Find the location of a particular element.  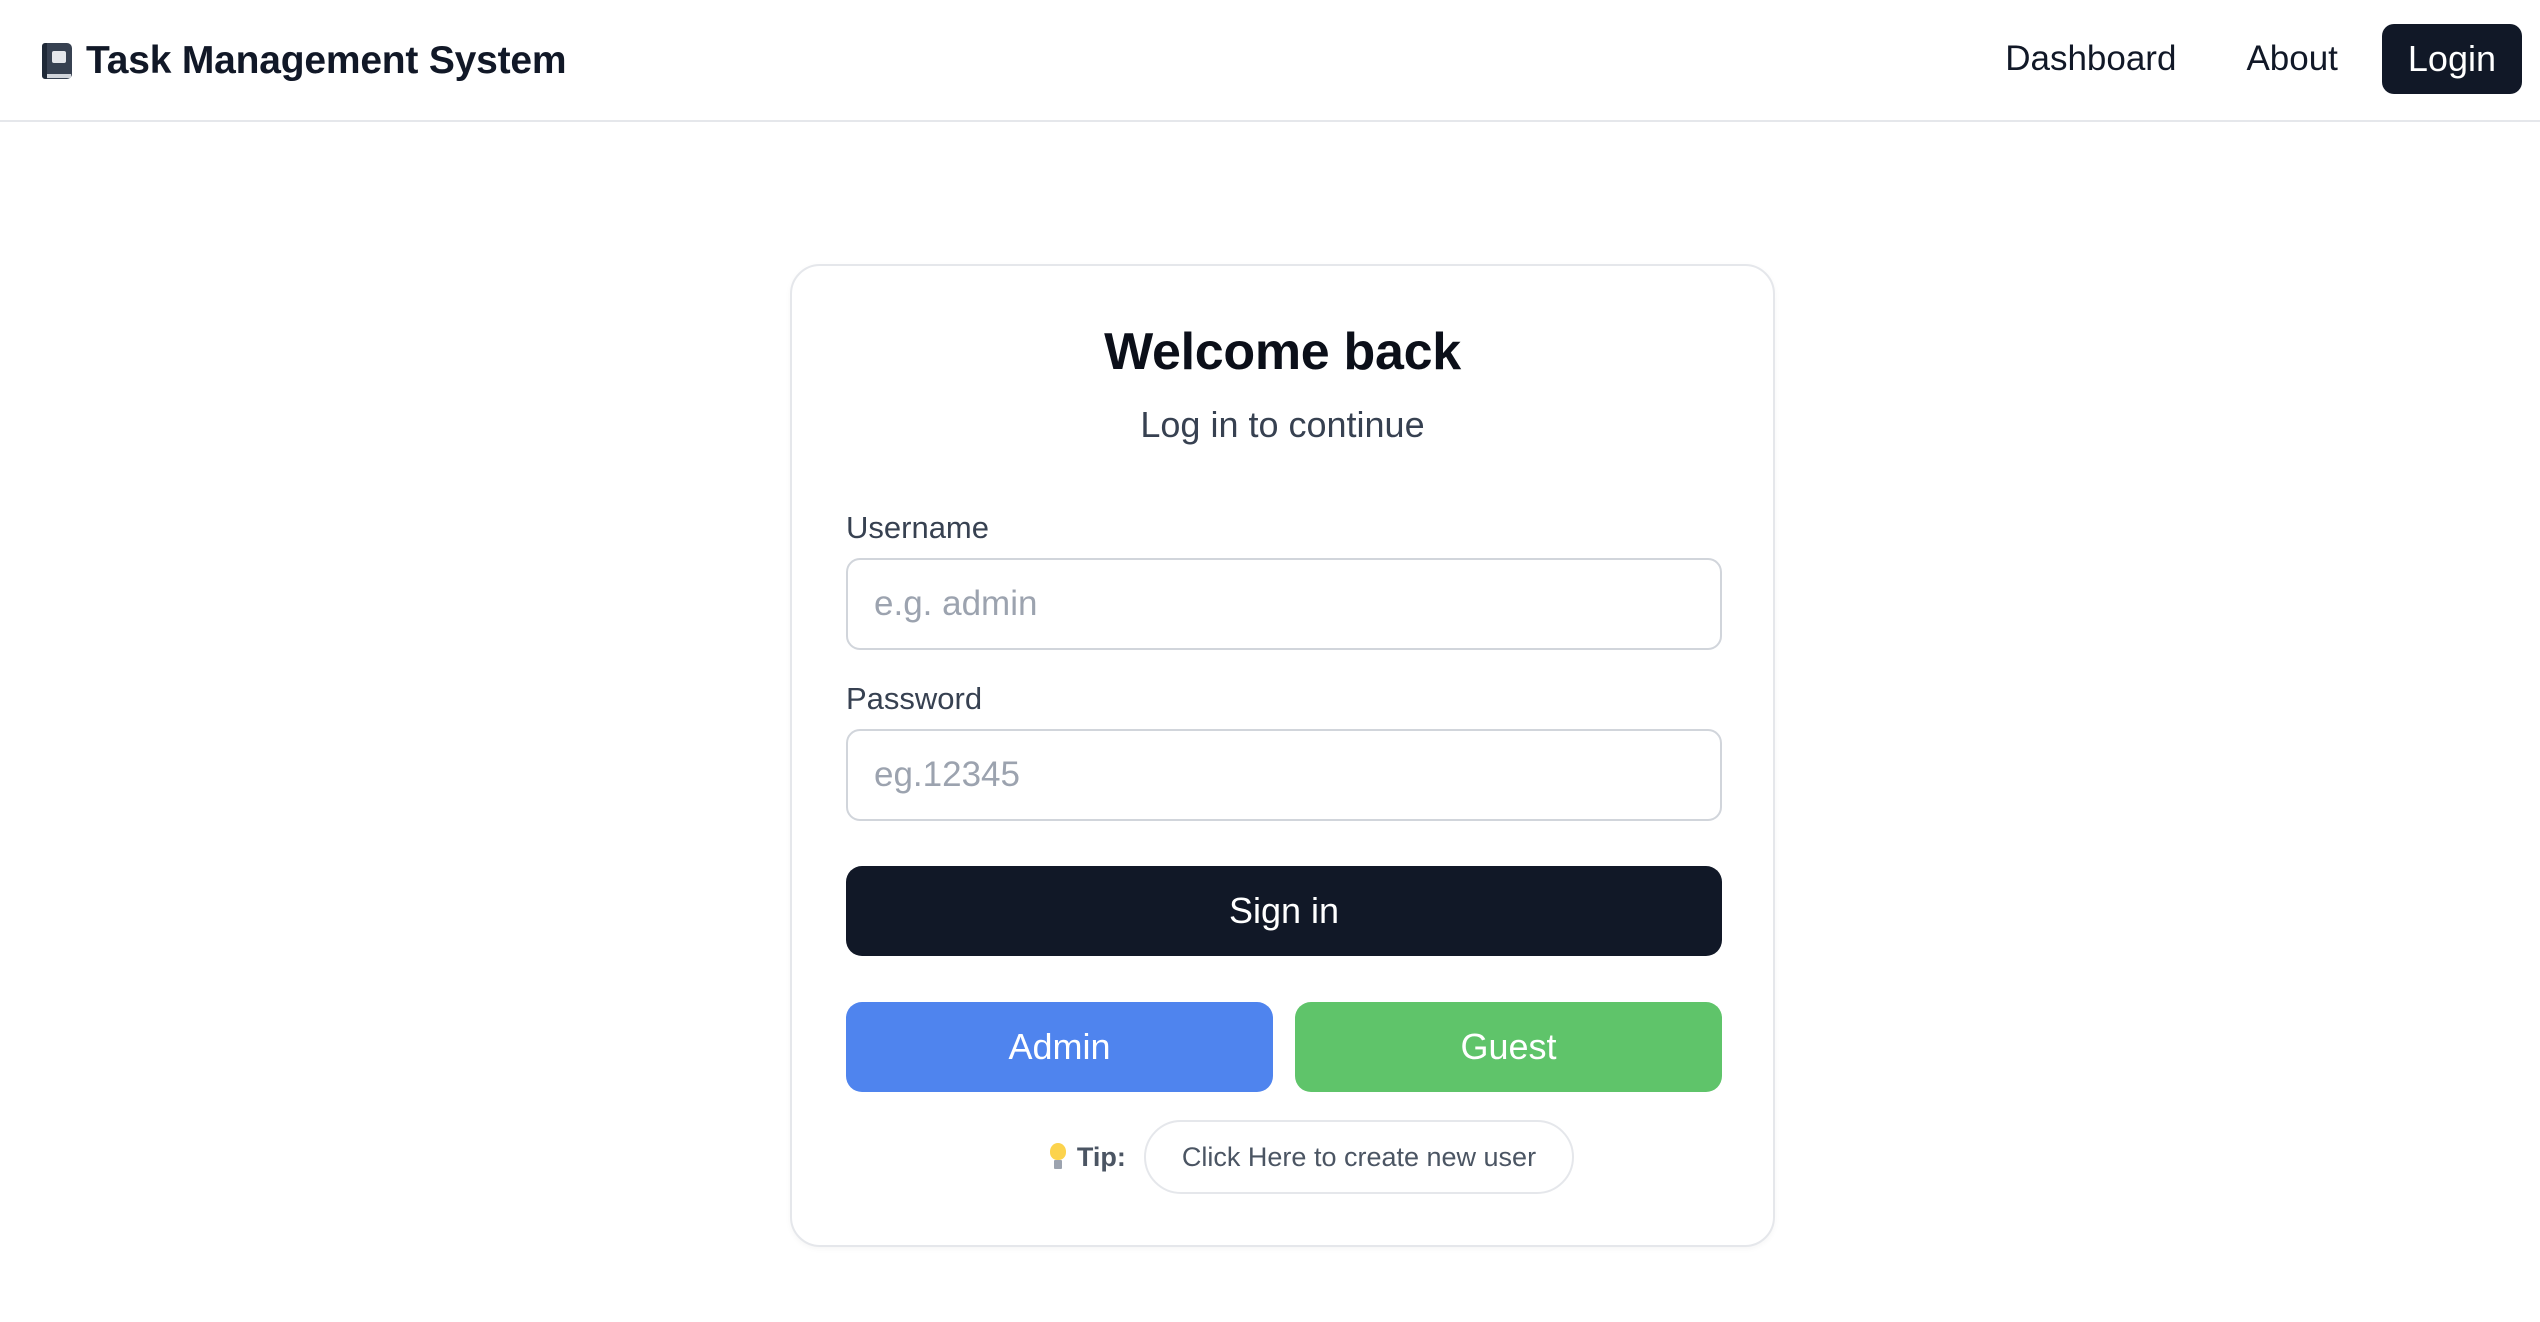

create-user-link: Click Here to create new user is located at coordinates (1359, 1157).